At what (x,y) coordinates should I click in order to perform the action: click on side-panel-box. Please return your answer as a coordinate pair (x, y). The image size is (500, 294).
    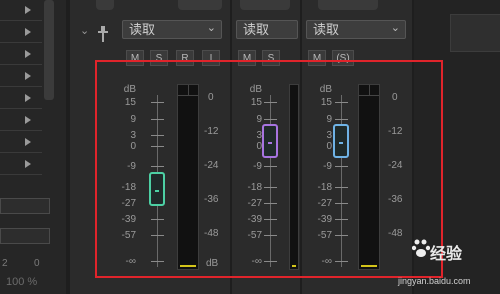
    Looking at the image, I should click on (475, 33).